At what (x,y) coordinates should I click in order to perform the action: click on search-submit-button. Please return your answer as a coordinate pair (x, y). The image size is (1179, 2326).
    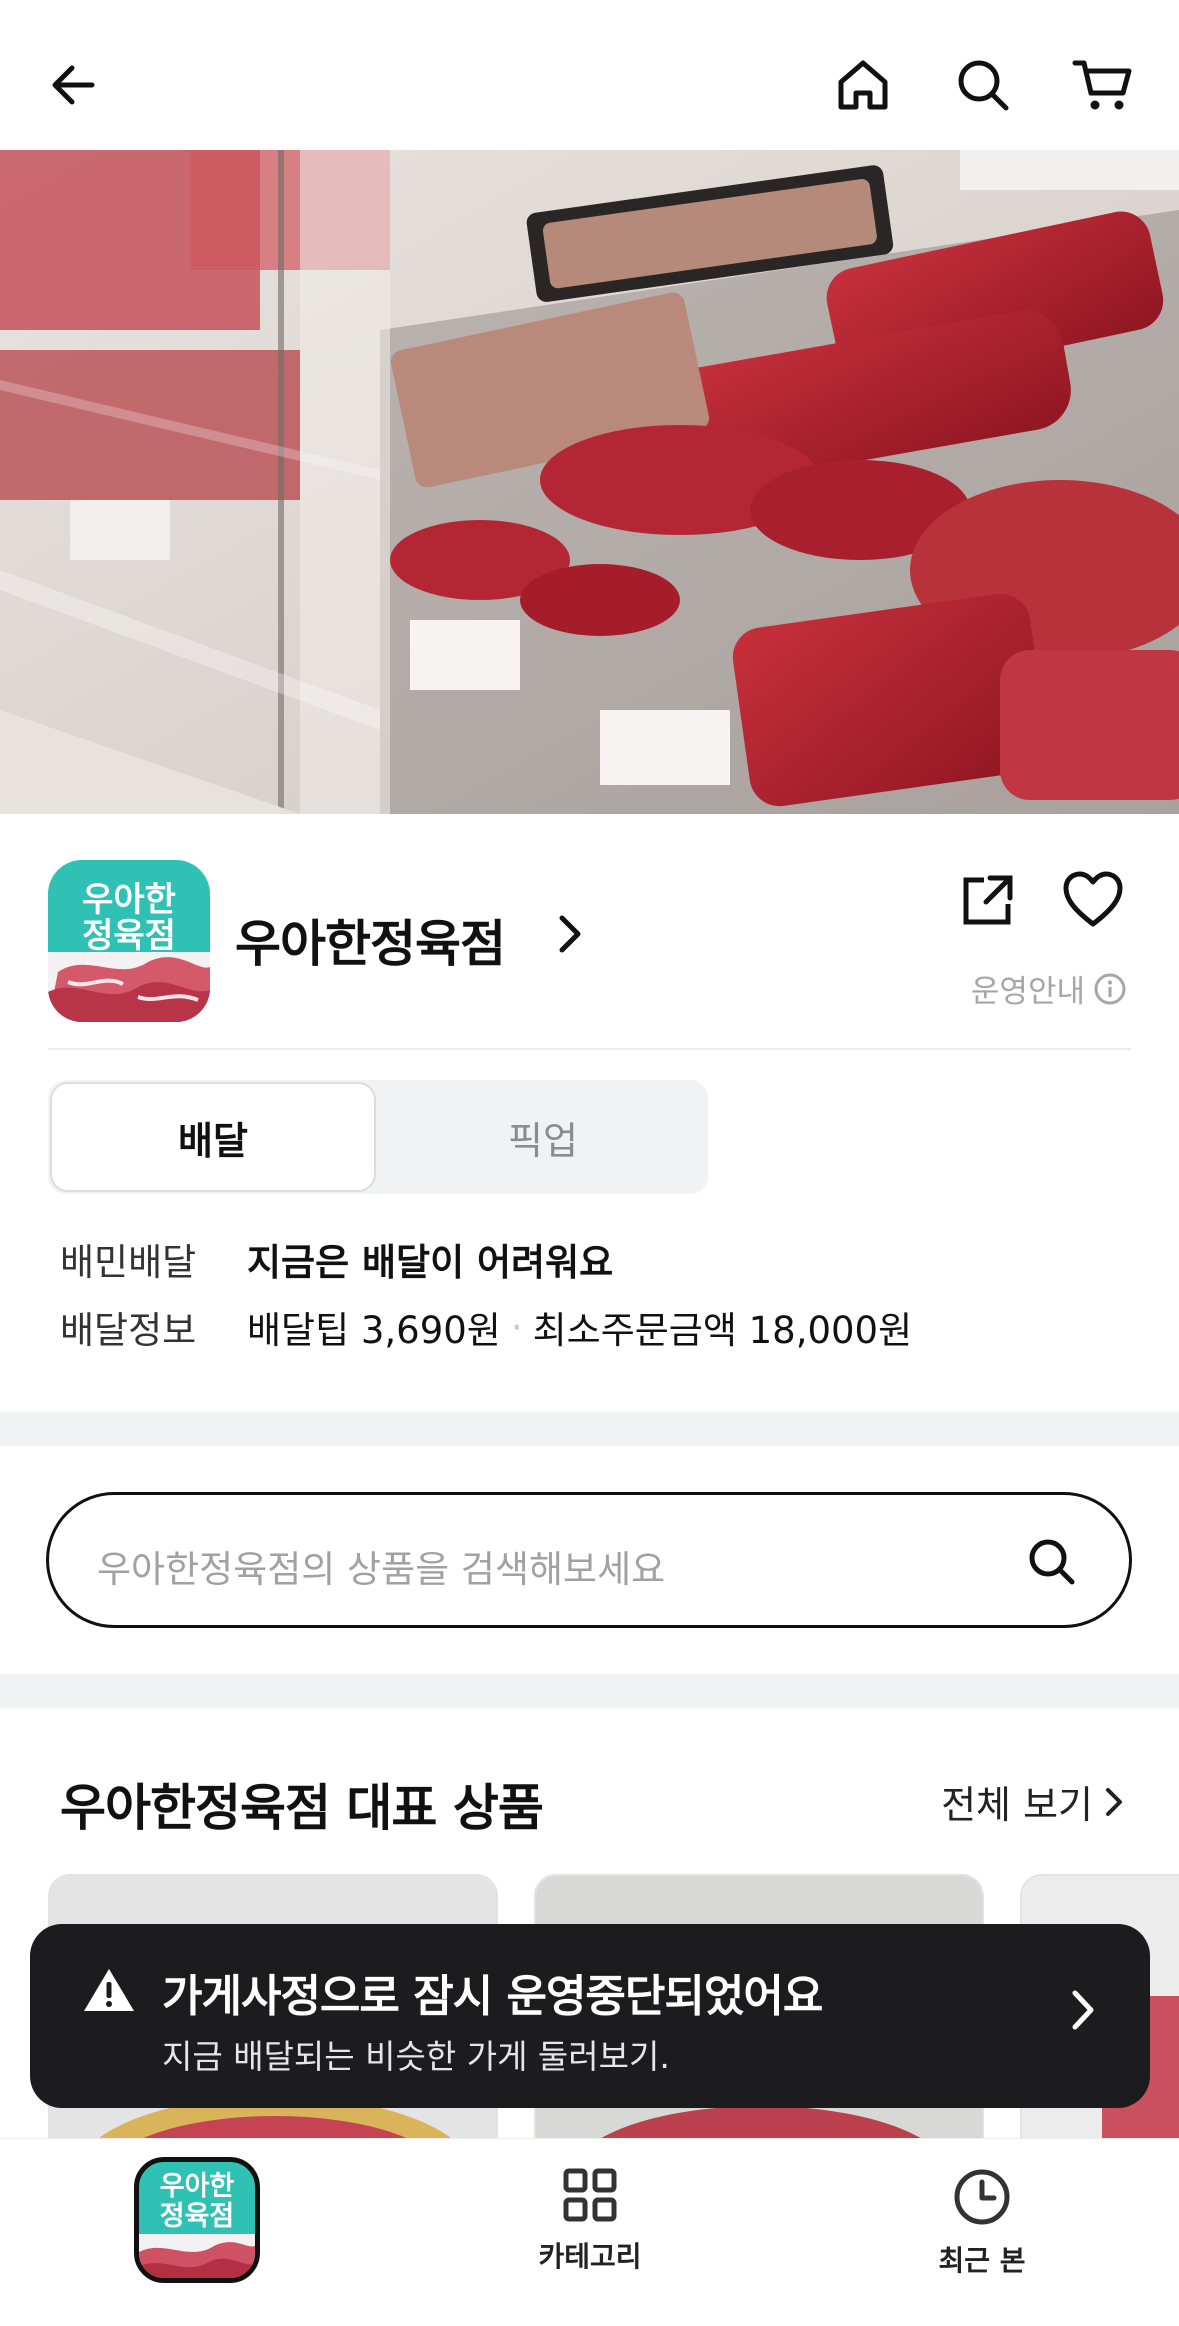
    Looking at the image, I should click on (1052, 1564).